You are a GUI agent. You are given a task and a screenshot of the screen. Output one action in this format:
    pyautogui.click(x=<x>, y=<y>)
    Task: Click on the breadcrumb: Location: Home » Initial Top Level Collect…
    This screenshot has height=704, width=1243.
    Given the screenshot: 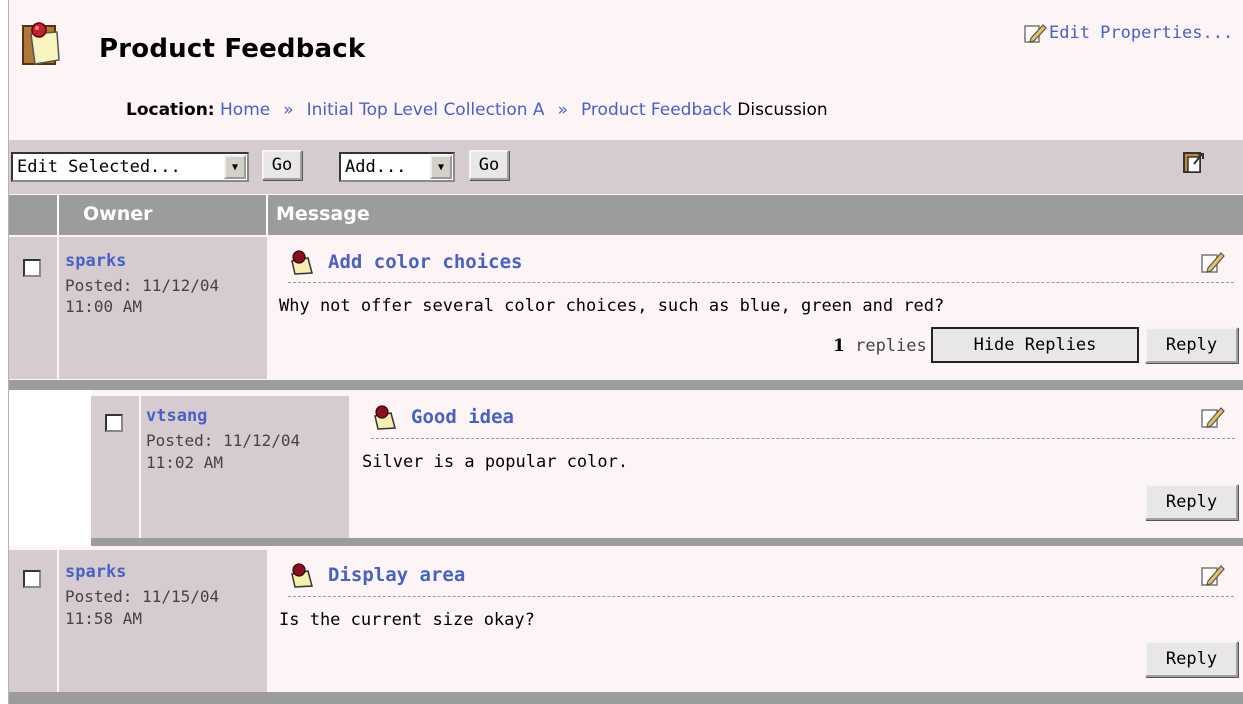 What is the action you would take?
    pyautogui.click(x=477, y=110)
    